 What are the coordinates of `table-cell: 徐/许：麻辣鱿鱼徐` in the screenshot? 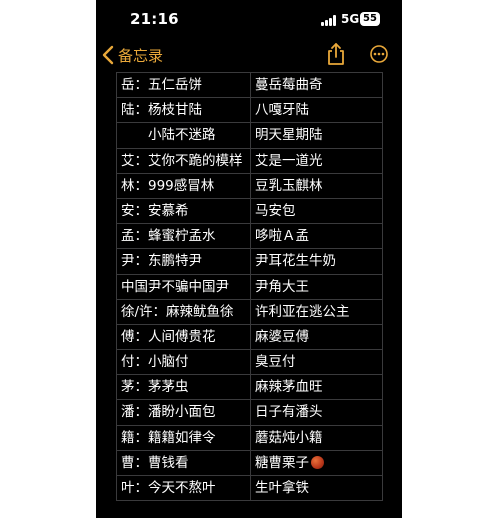 It's located at (184, 311).